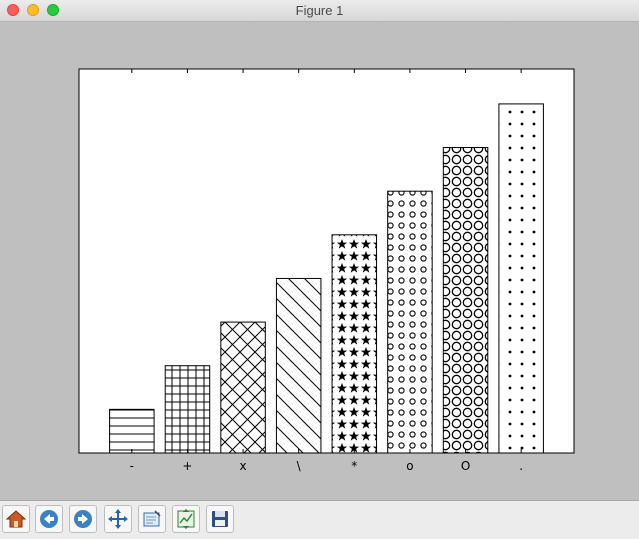  I want to click on pan-move-icon, so click(118, 519).